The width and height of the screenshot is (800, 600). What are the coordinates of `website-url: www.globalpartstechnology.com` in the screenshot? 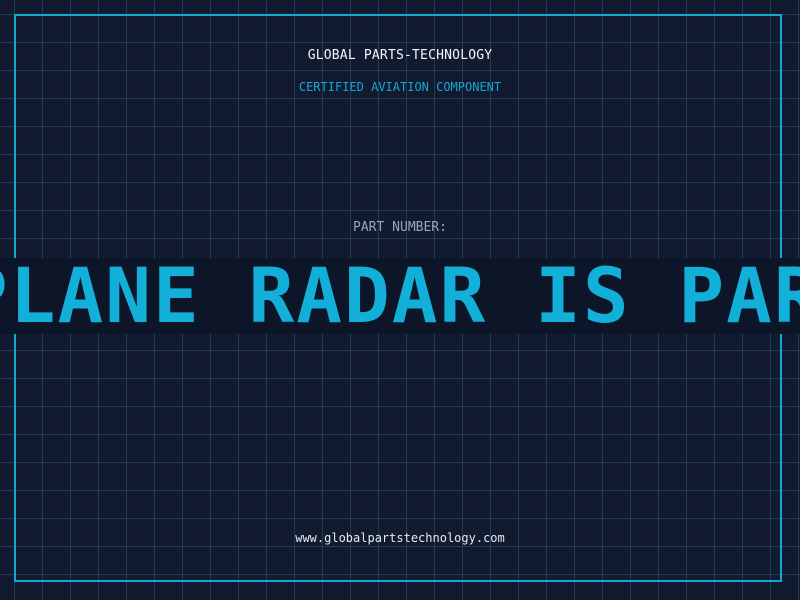 It's located at (400, 538).